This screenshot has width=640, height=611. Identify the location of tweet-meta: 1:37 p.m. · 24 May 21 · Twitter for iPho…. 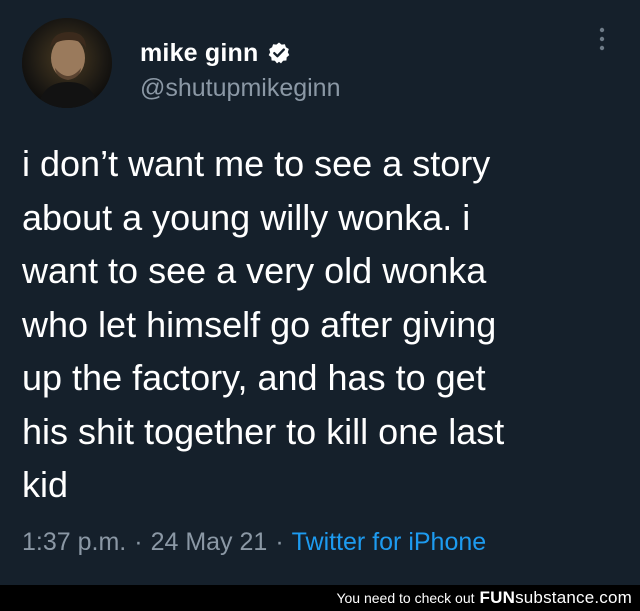
(254, 542).